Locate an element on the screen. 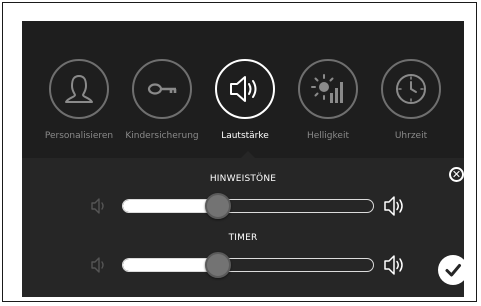 The image size is (481, 306). person-icon is located at coordinates (79, 89).